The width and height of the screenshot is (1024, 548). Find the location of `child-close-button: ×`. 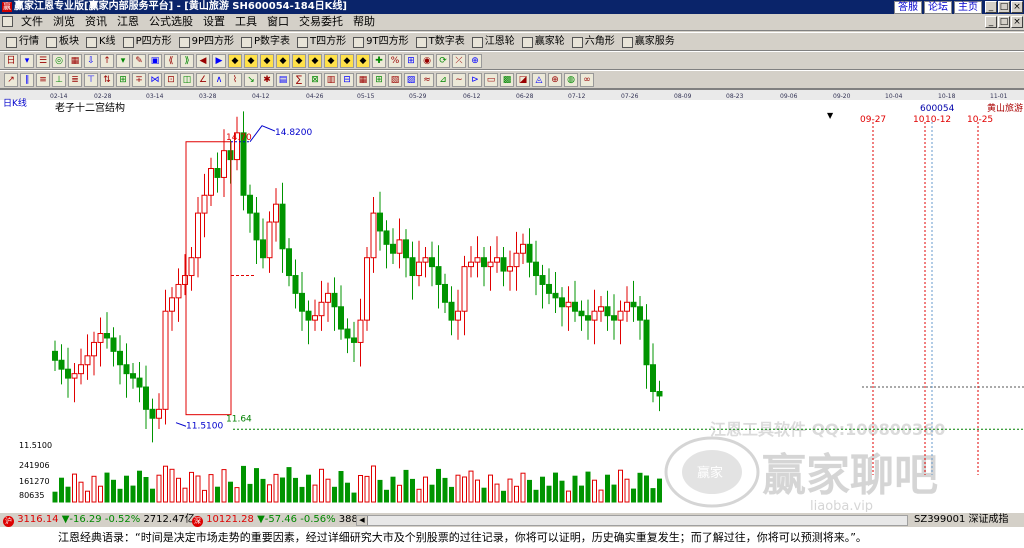

child-close-button: × is located at coordinates (1017, 22).